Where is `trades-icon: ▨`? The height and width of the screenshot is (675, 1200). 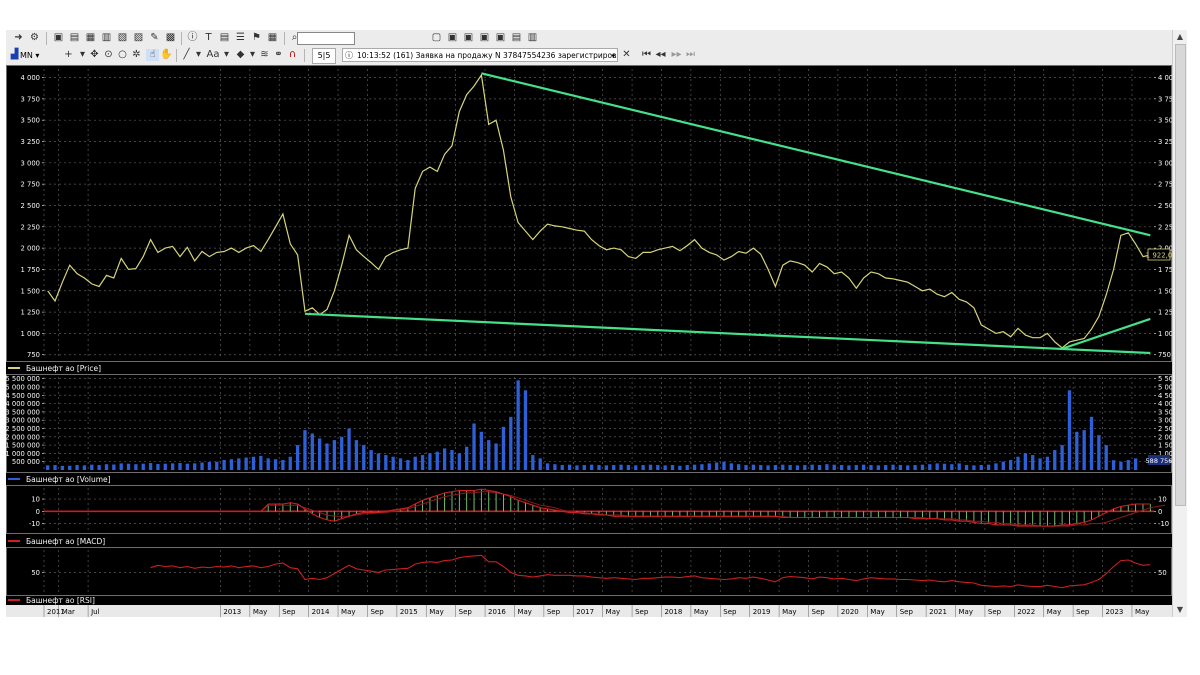
trades-icon: ▨ is located at coordinates (138, 38).